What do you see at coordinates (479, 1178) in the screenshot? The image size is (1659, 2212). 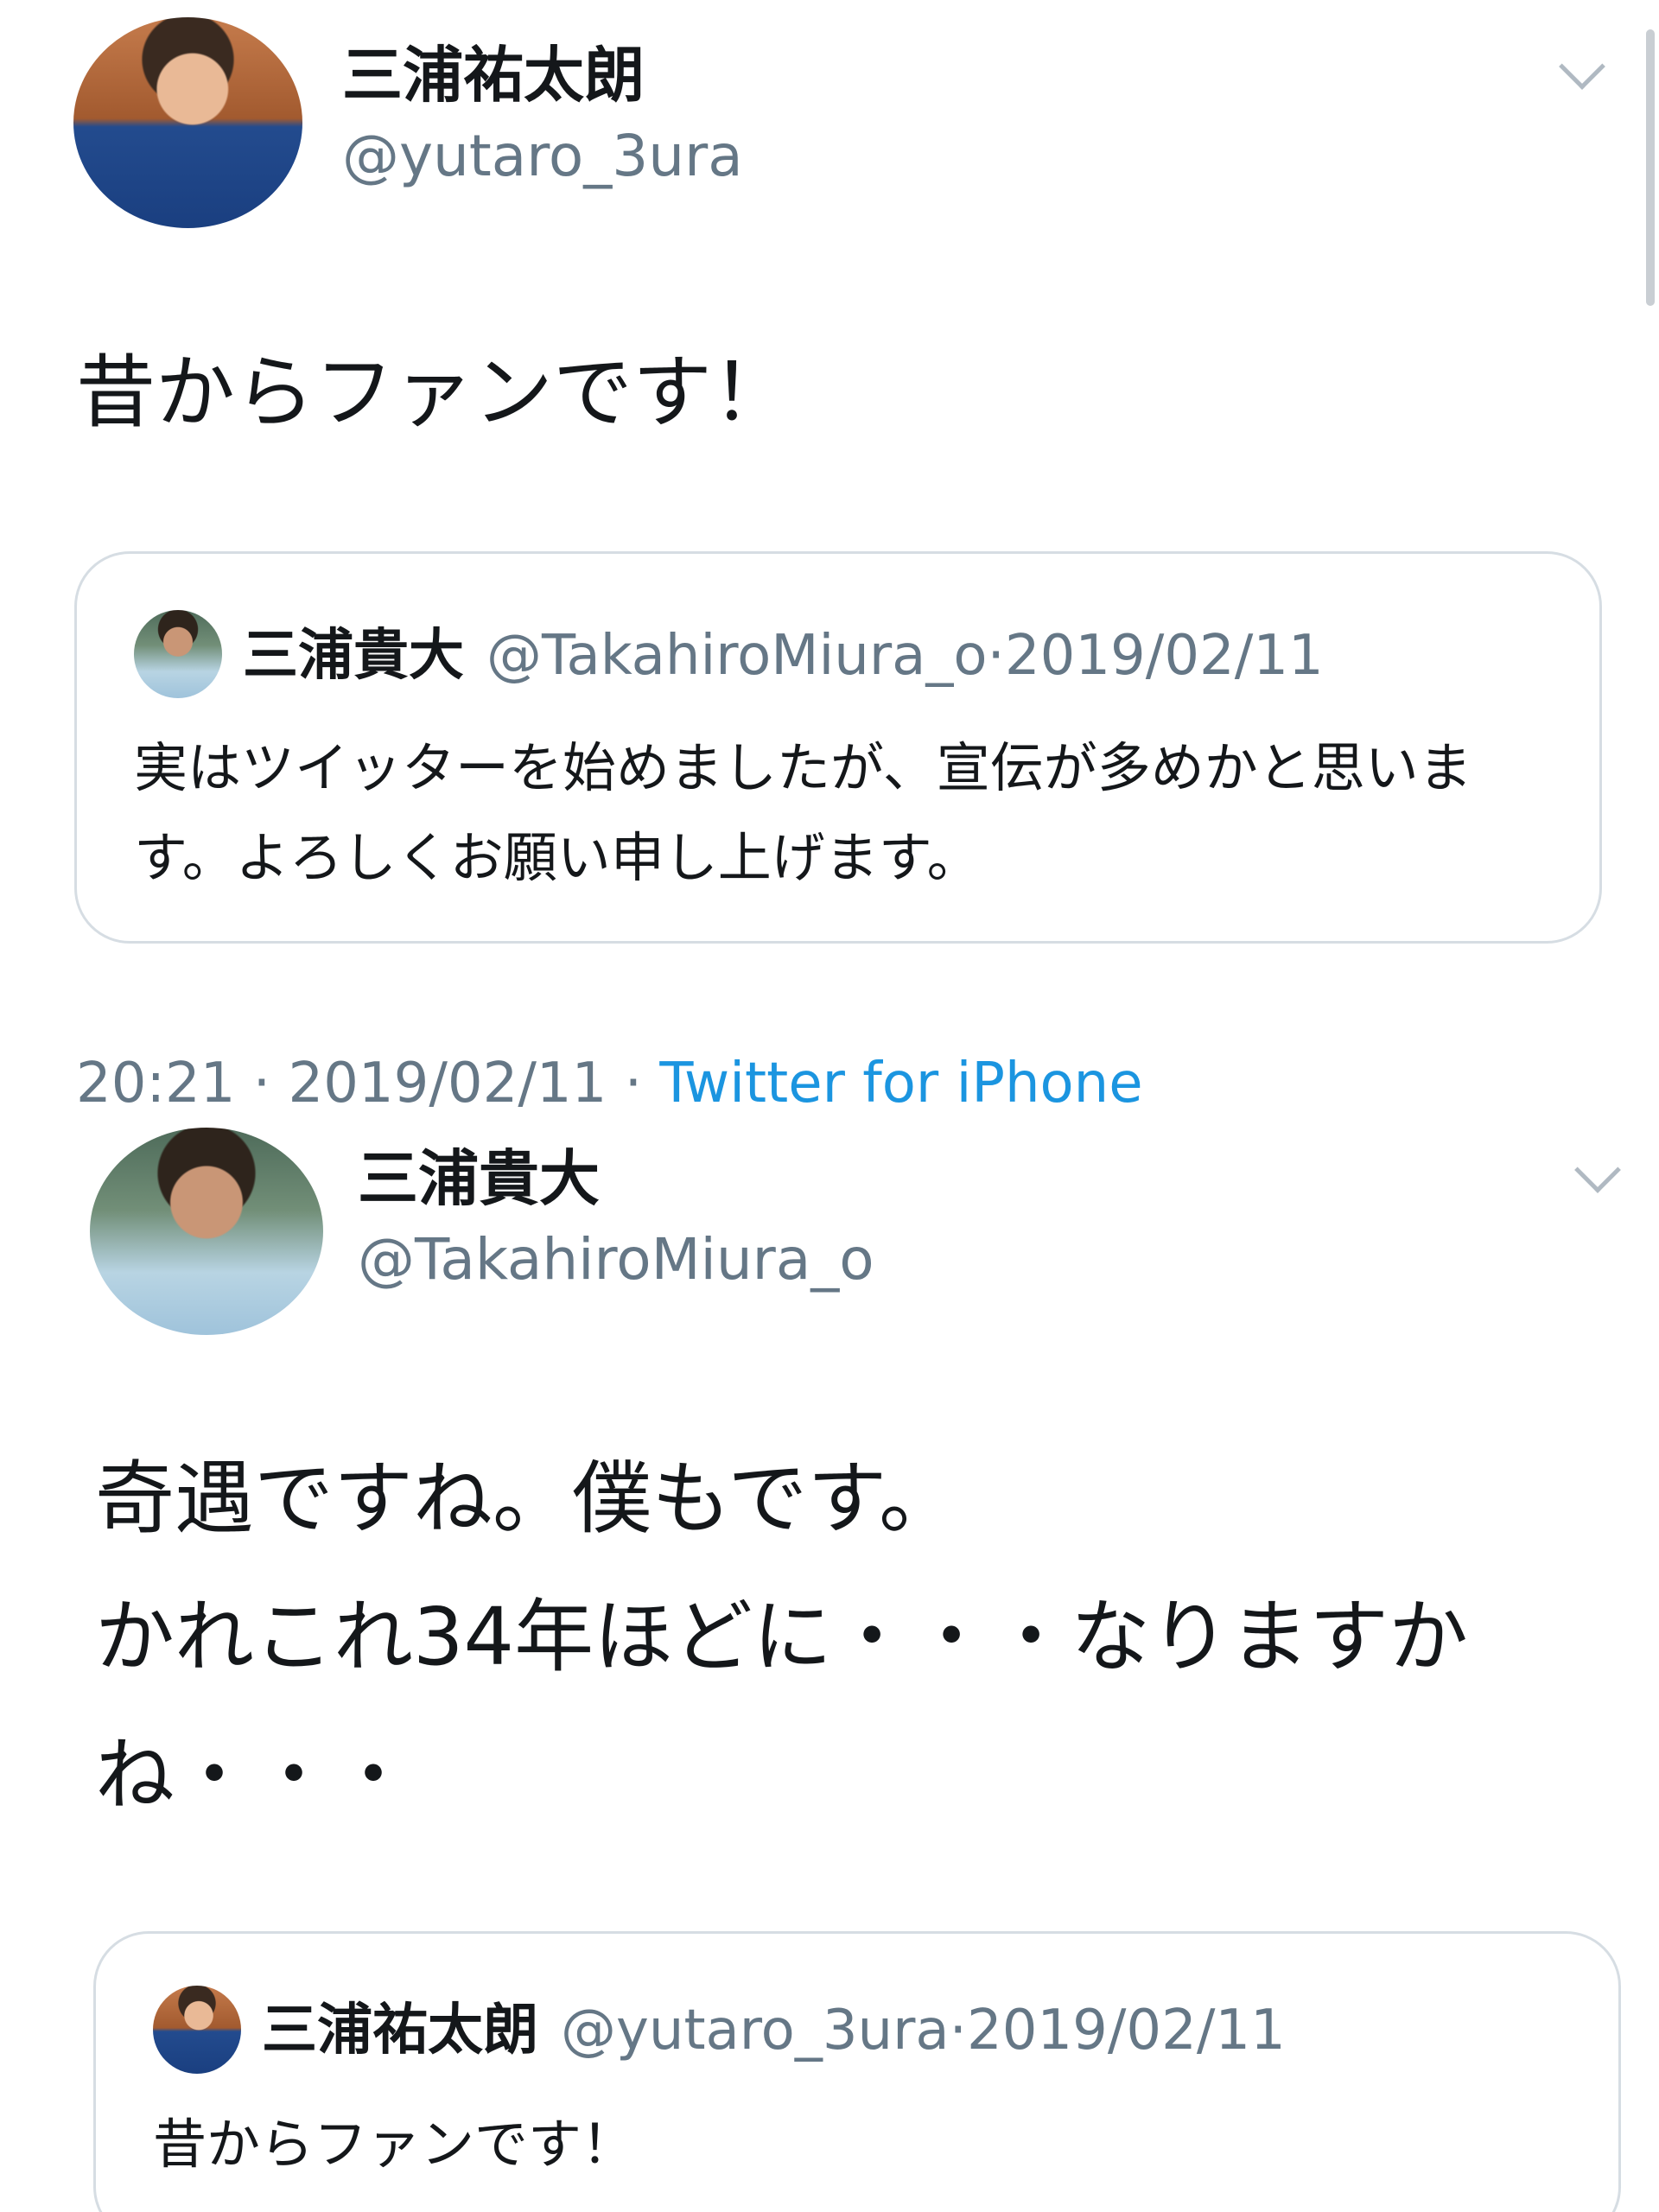 I see `display-name: 三浦貴大` at bounding box center [479, 1178].